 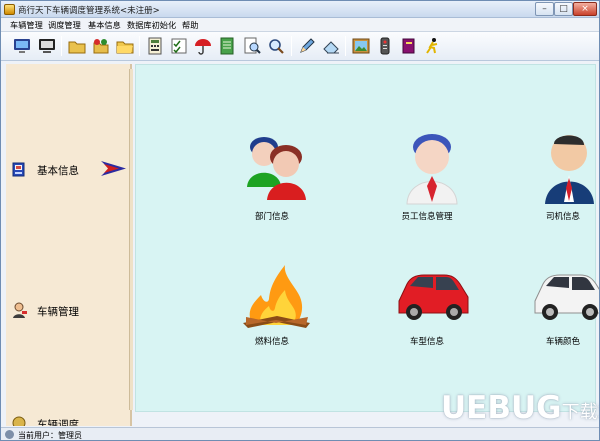 What do you see at coordinates (501, 408) in the screenshot?
I see `watermark-text: UEBUG` at bounding box center [501, 408].